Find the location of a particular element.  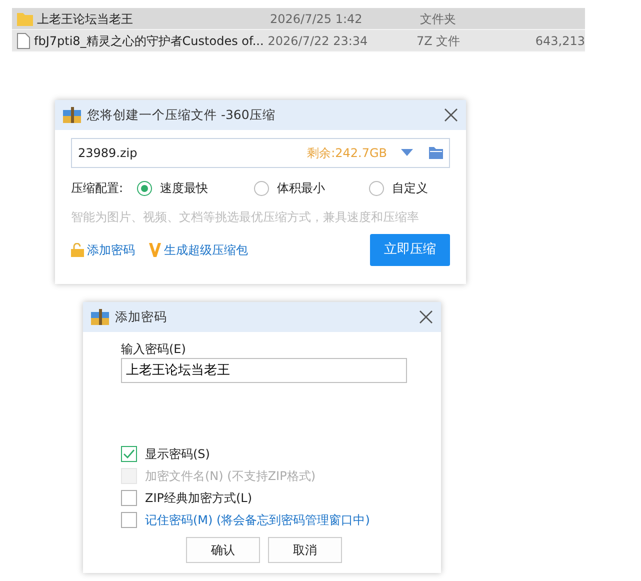

window-title: 添加密码 is located at coordinates (141, 317).